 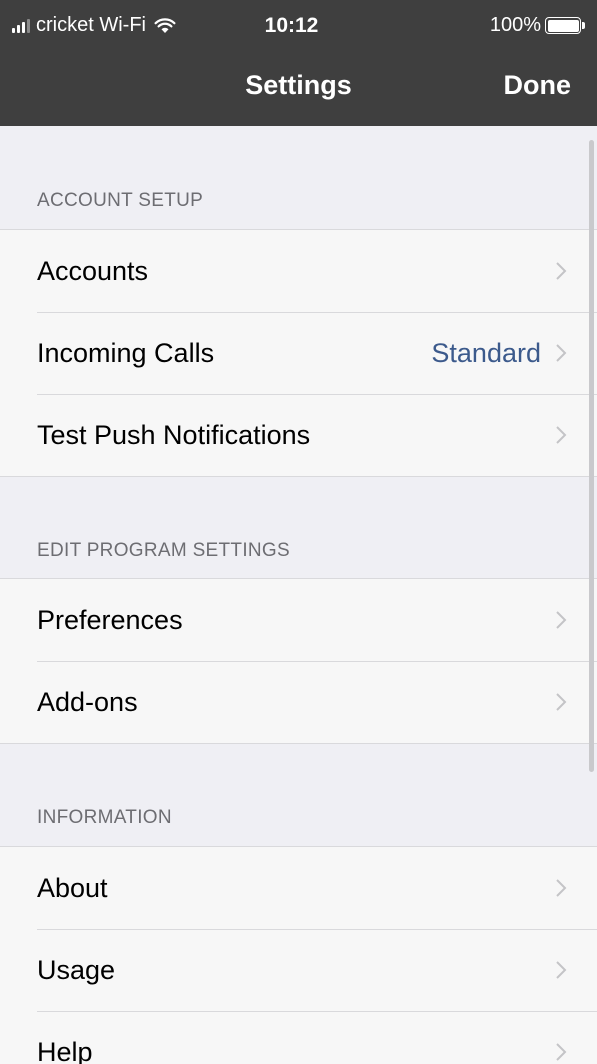 I want to click on done-button: Done, so click(x=538, y=85).